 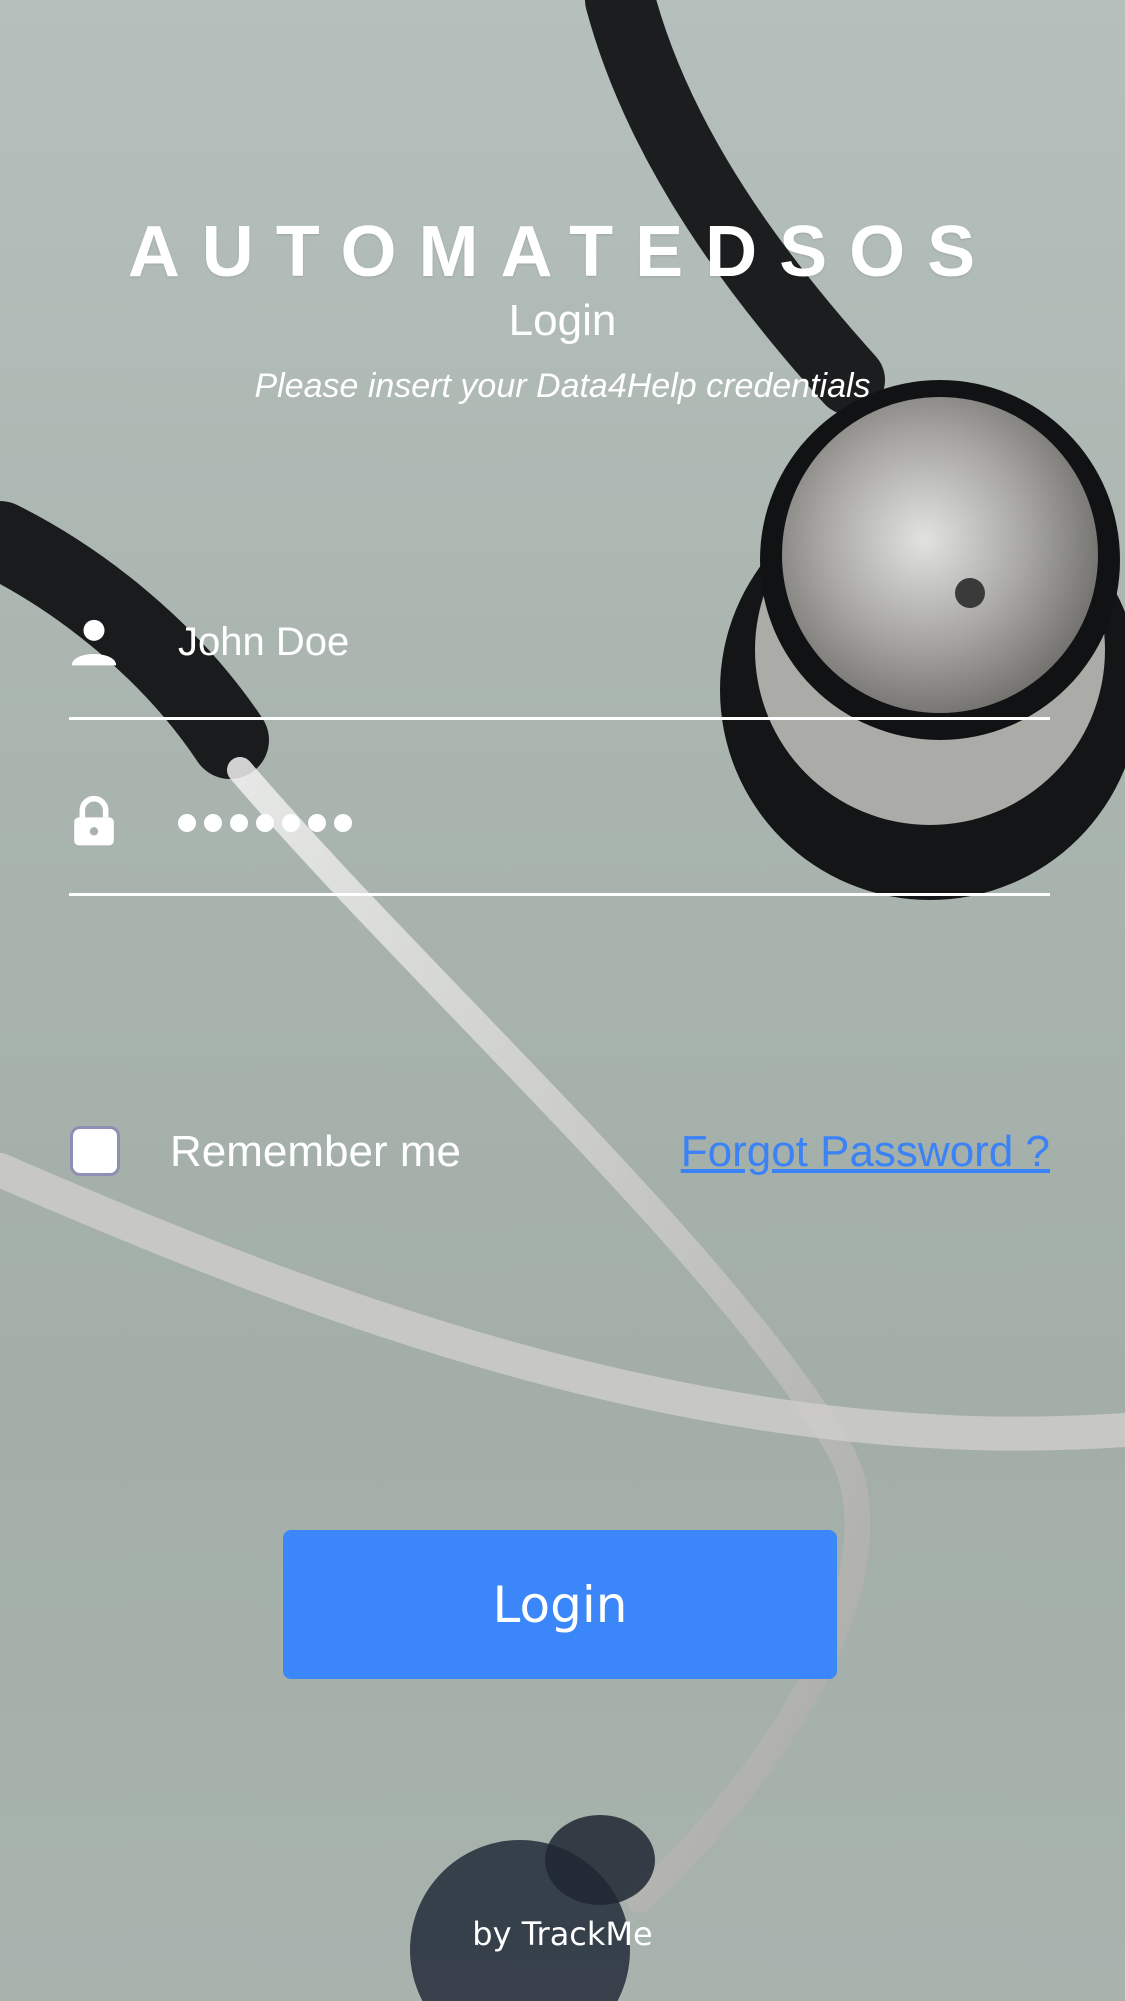 I want to click on lock-icon, so click(x=94, y=820).